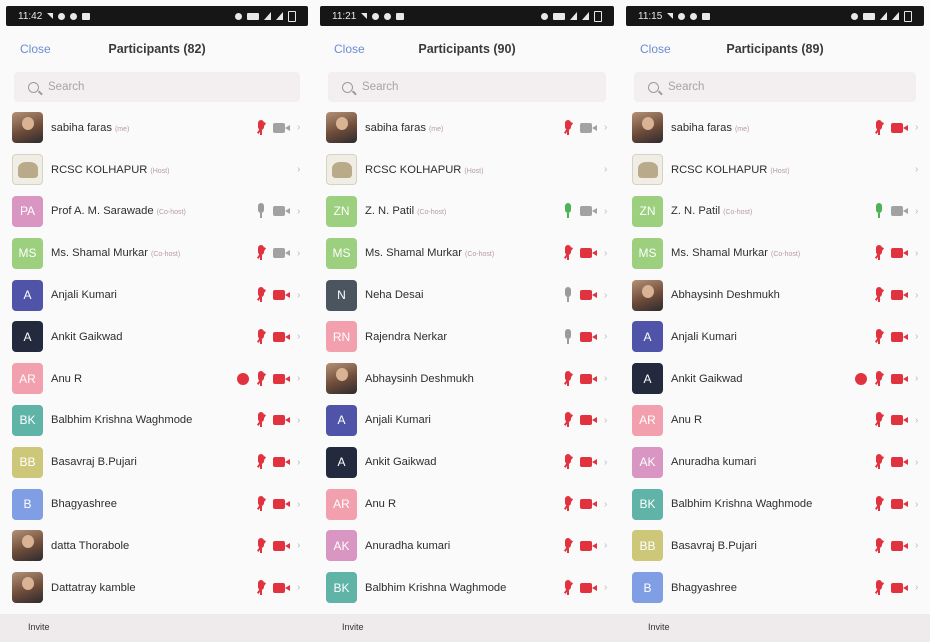 Image resolution: width=930 pixels, height=642 pixels. What do you see at coordinates (157, 462) in the screenshot?
I see `participant-row: BB Basavraj B.Pujari ›` at bounding box center [157, 462].